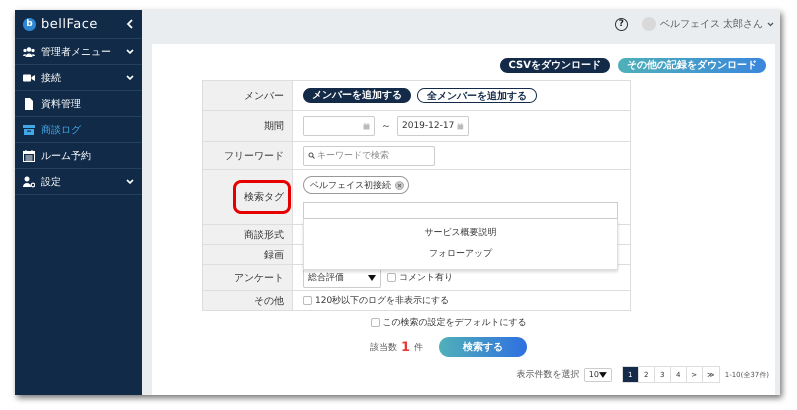 The width and height of the screenshot is (797, 410). What do you see at coordinates (448, 322) in the screenshot?
I see `checkbox: この検索の設定をデフォルトにする` at bounding box center [448, 322].